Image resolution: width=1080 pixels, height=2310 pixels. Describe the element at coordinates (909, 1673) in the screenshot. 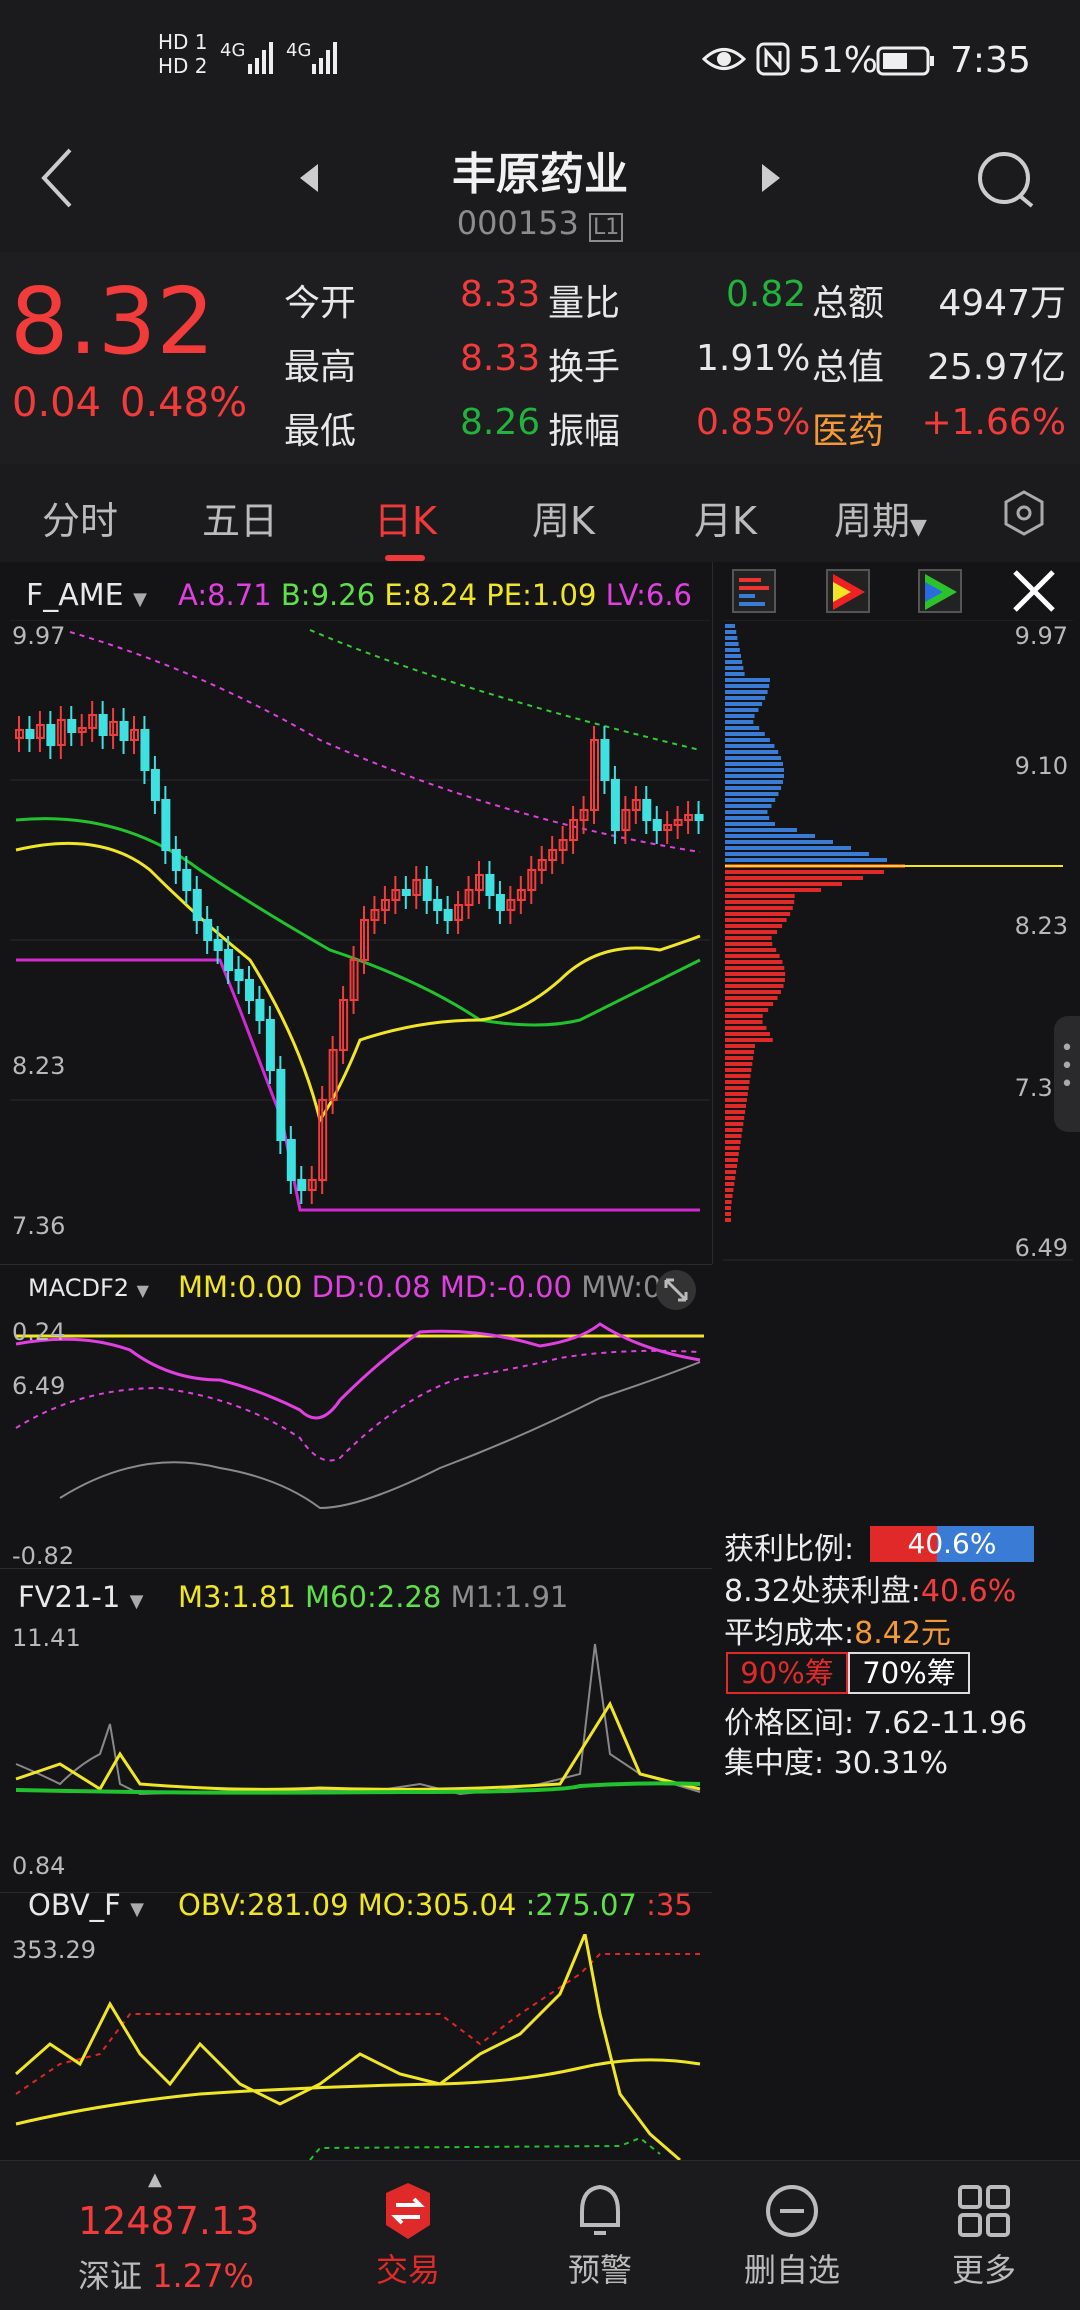

I see `chip-70-button: 70%筹` at that location.